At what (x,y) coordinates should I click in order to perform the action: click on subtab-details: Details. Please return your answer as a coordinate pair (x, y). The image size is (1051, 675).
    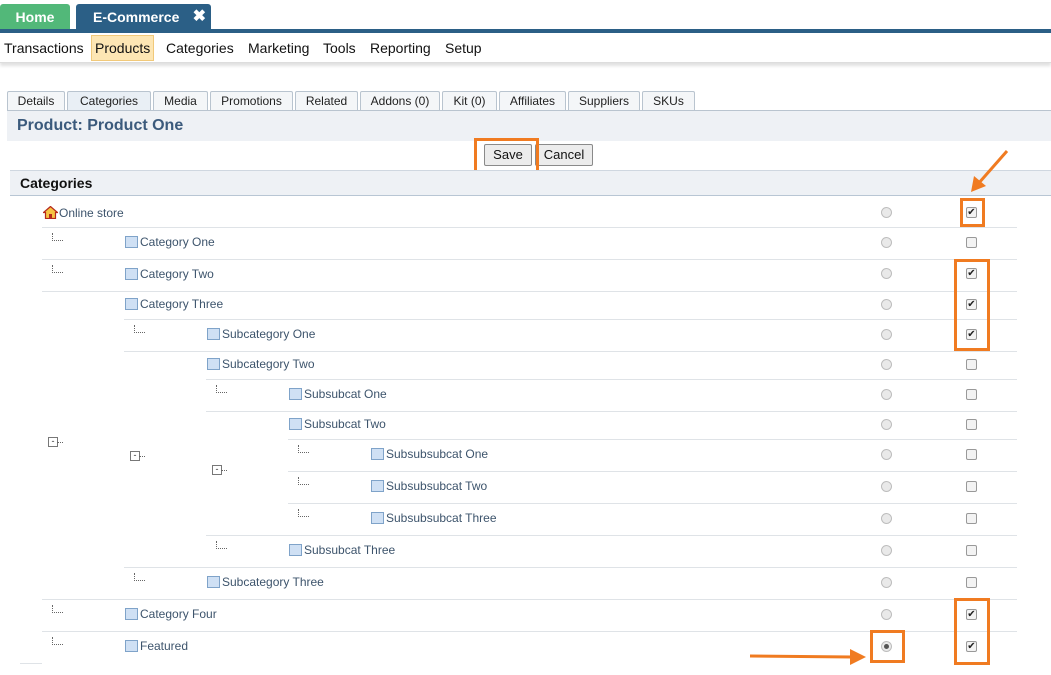
    Looking at the image, I should click on (36, 101).